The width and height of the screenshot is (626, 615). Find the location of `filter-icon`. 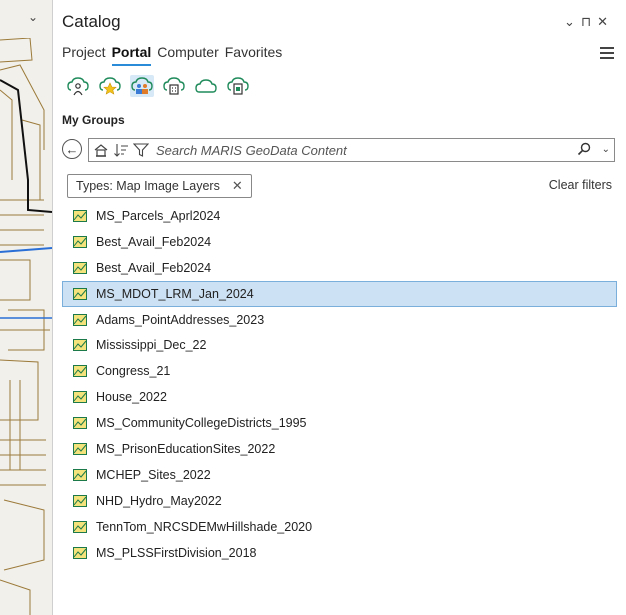

filter-icon is located at coordinates (141, 150).